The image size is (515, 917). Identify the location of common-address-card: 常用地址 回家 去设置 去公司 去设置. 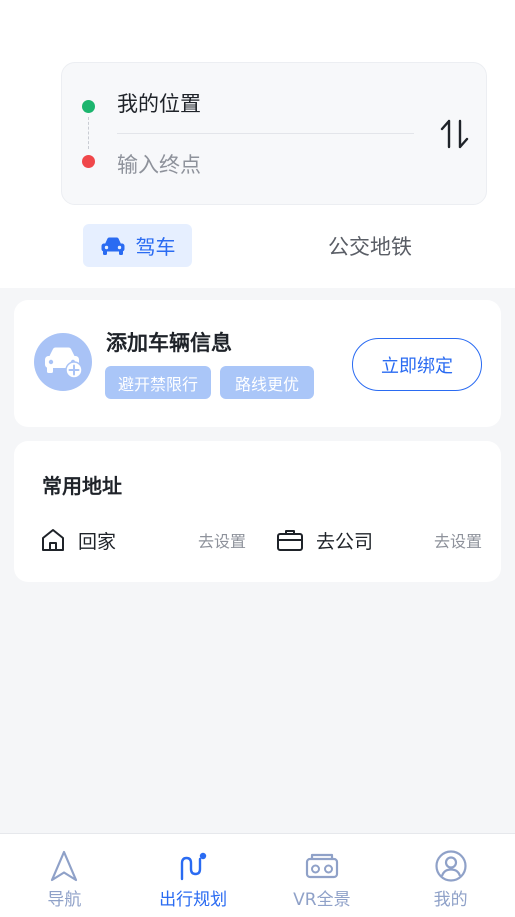
(257, 511).